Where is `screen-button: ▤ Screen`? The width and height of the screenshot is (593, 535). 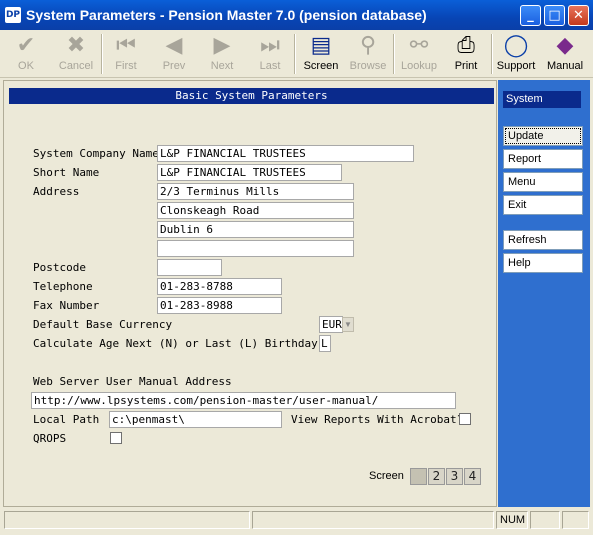
screen-button: ▤ Screen is located at coordinates (321, 54).